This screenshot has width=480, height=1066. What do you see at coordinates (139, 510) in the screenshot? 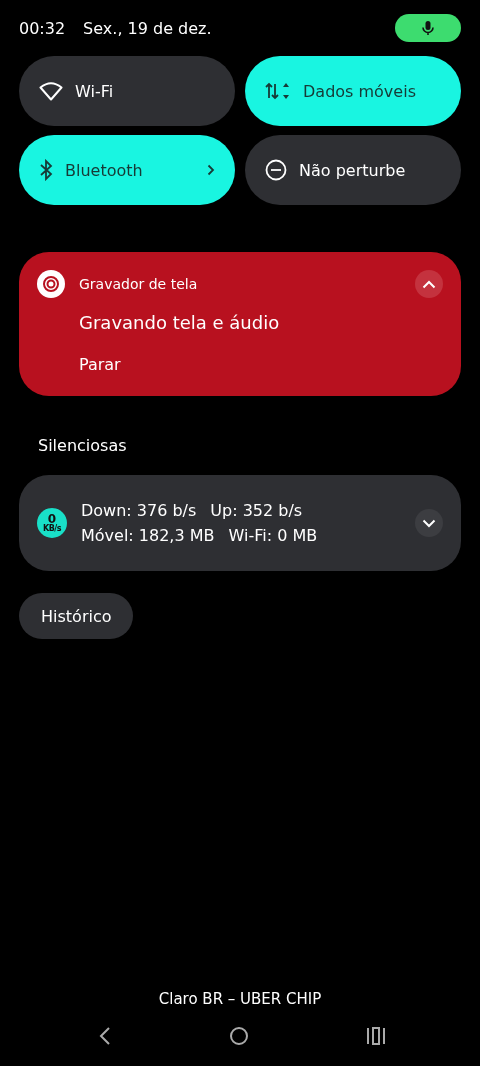
I see `speed-reading: Down: 376 b/s` at bounding box center [139, 510].